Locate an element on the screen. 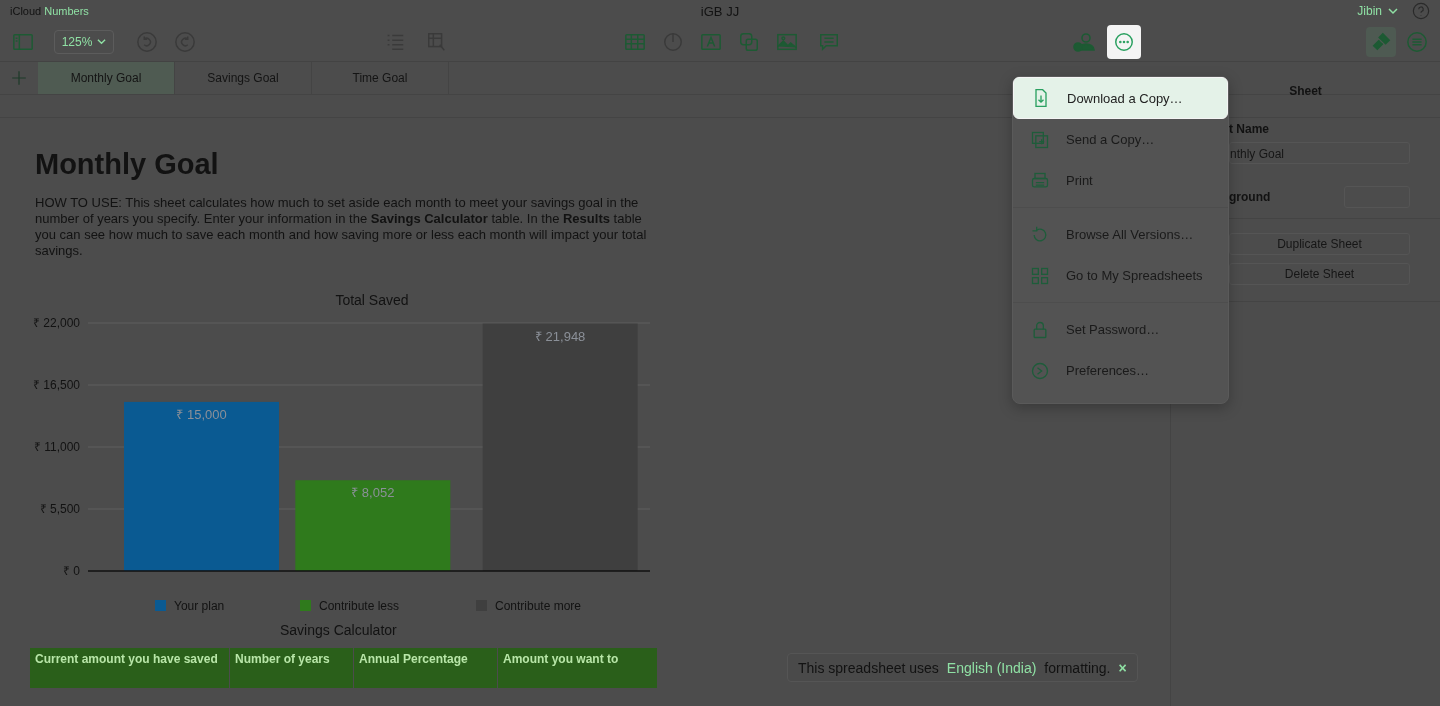  shapes-icon is located at coordinates (749, 41).